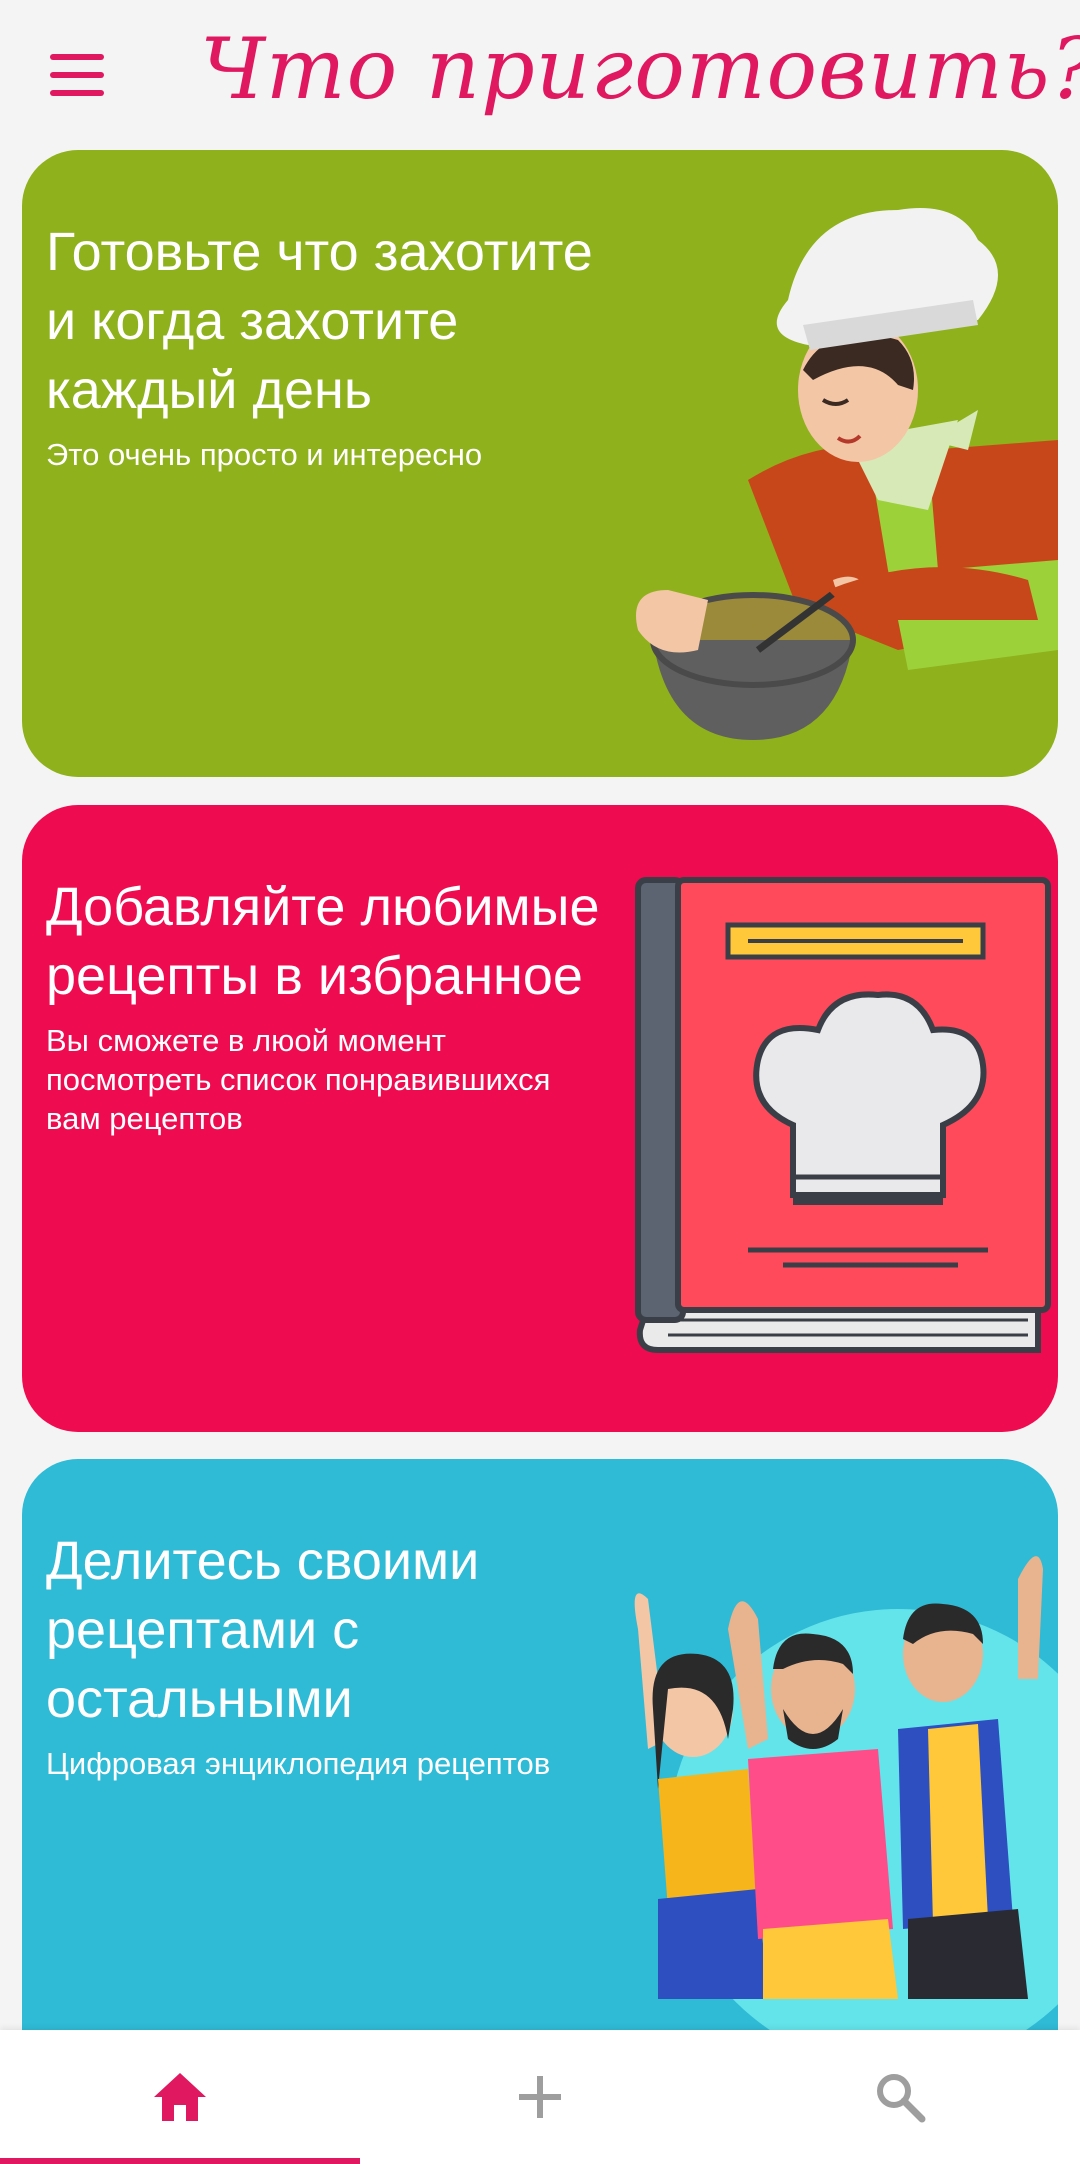 Image resolution: width=1080 pixels, height=2164 pixels. I want to click on nav-home-button, so click(180, 2097).